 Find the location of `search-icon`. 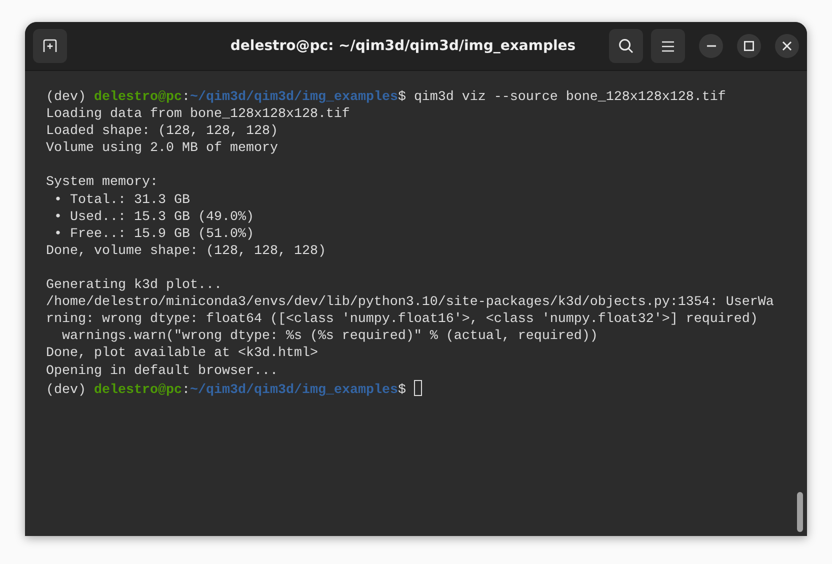

search-icon is located at coordinates (626, 46).